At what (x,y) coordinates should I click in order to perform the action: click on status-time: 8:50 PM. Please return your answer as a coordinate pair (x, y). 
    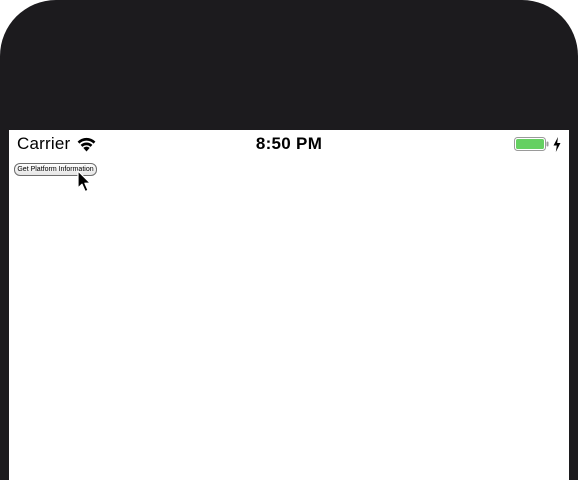
    Looking at the image, I should click on (289, 143).